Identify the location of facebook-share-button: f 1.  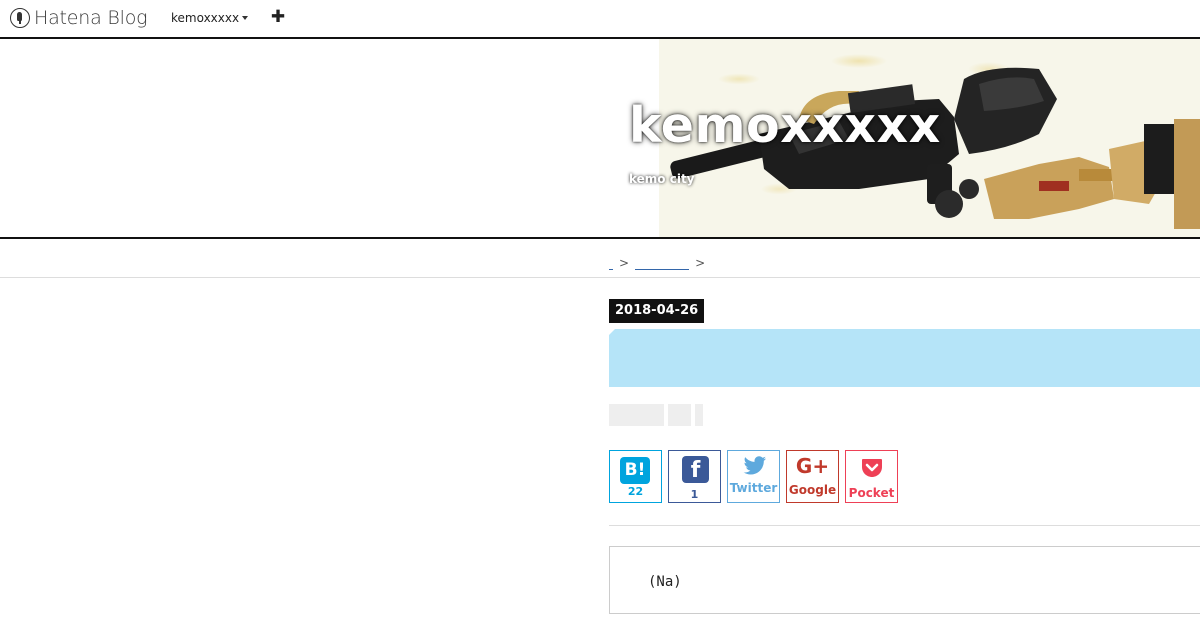
(694, 476).